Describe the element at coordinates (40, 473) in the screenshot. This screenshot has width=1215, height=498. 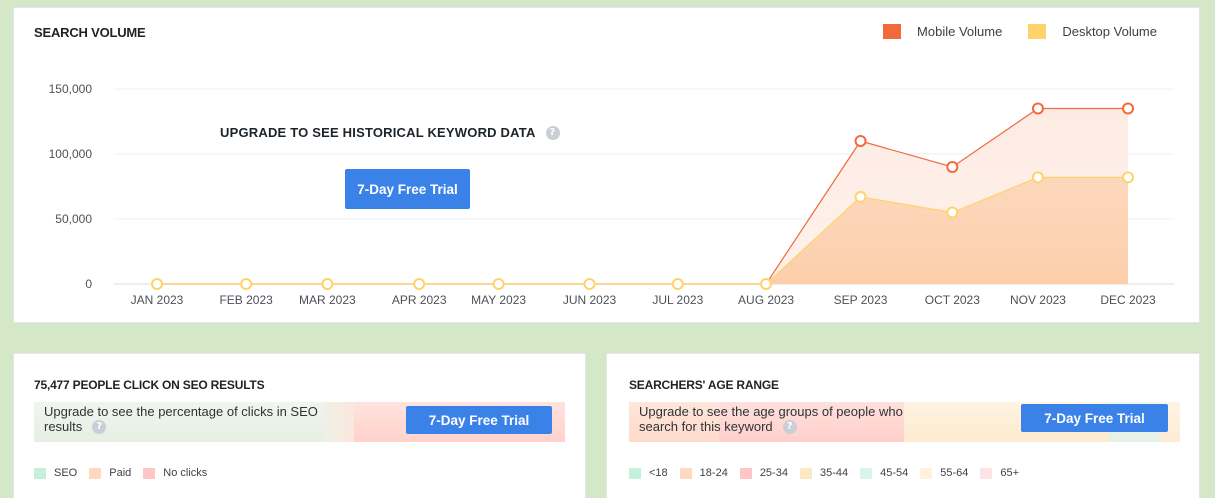
I see `legend-swatch-seo` at that location.